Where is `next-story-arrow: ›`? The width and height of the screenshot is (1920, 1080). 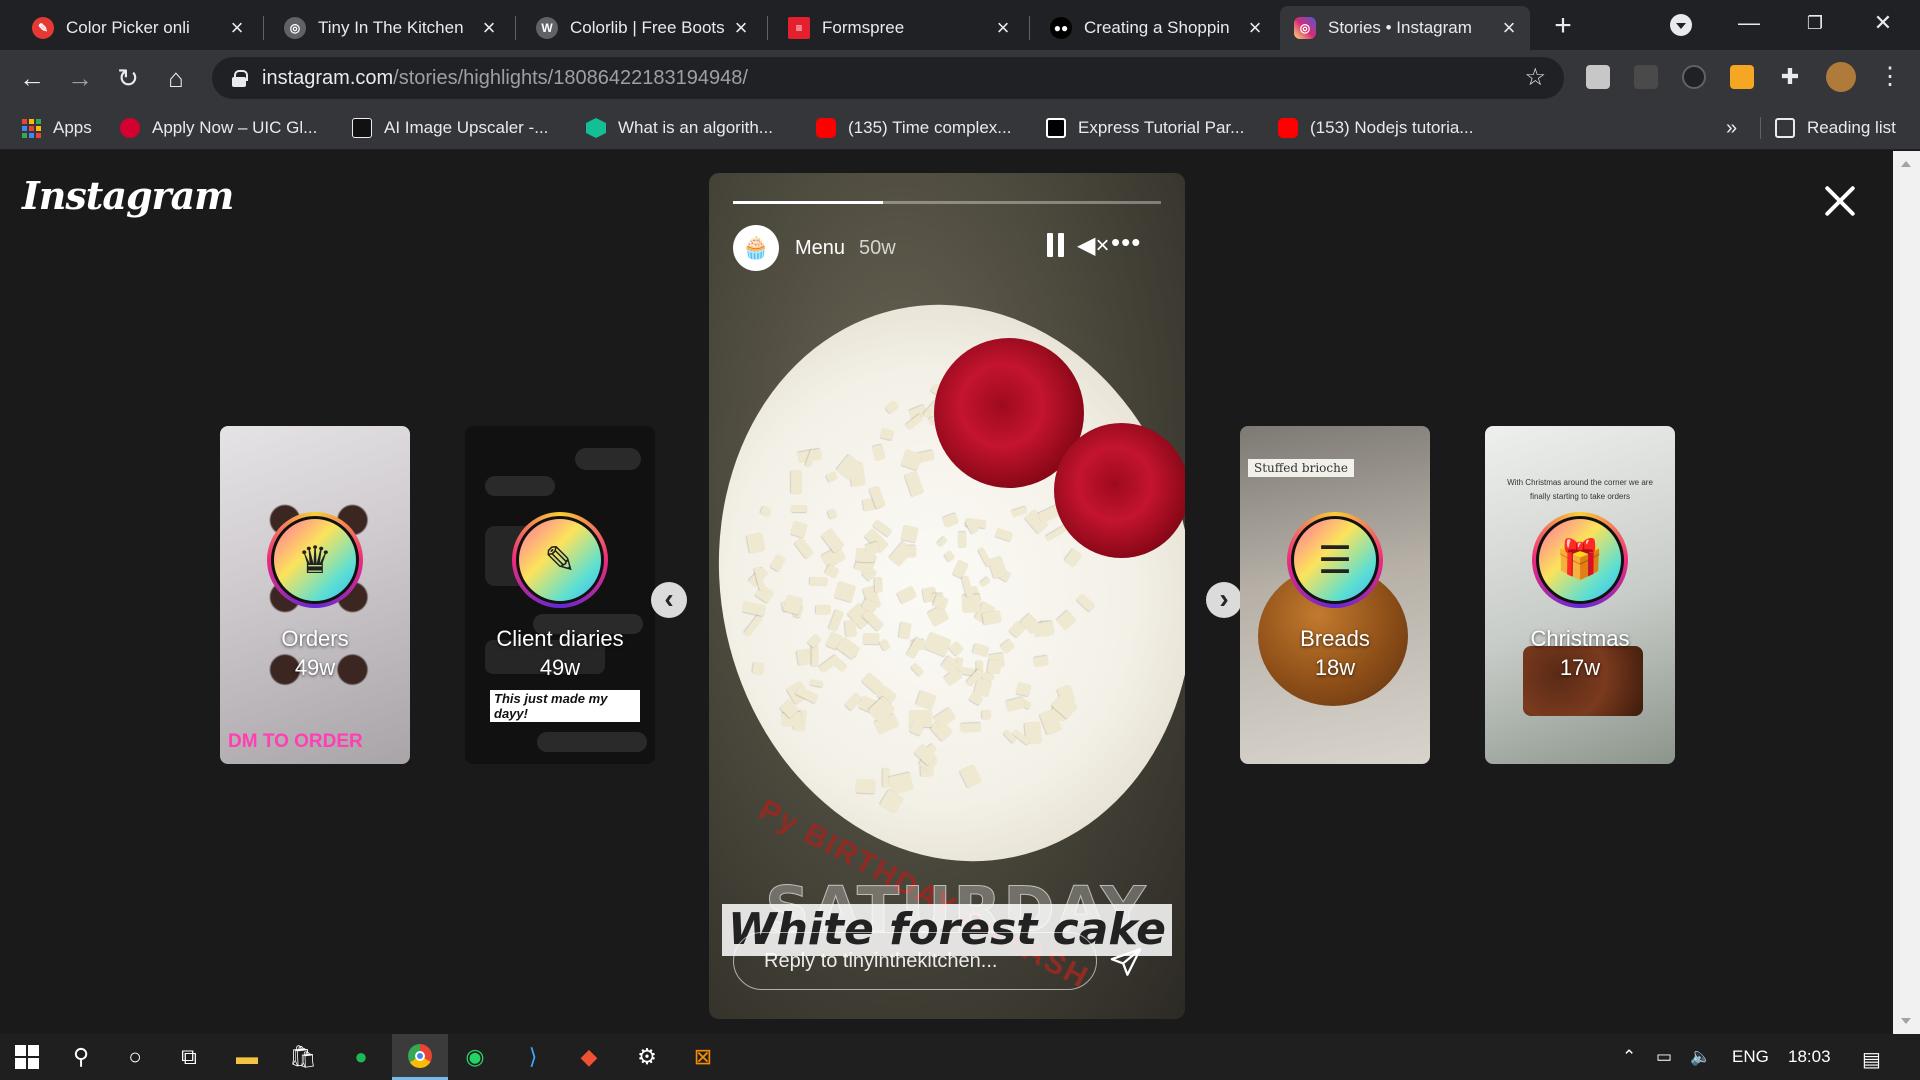
next-story-arrow: › is located at coordinates (1224, 600).